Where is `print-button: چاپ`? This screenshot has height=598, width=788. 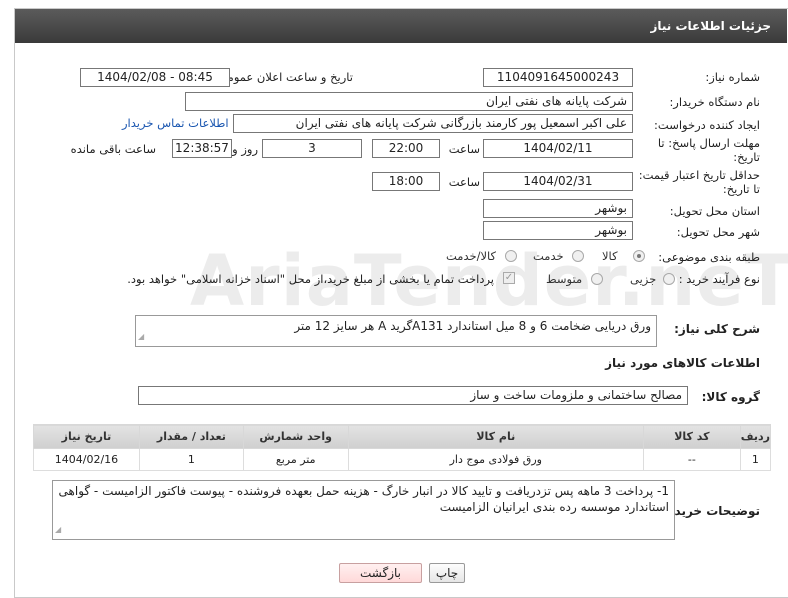
print-button: چاپ is located at coordinates (447, 573).